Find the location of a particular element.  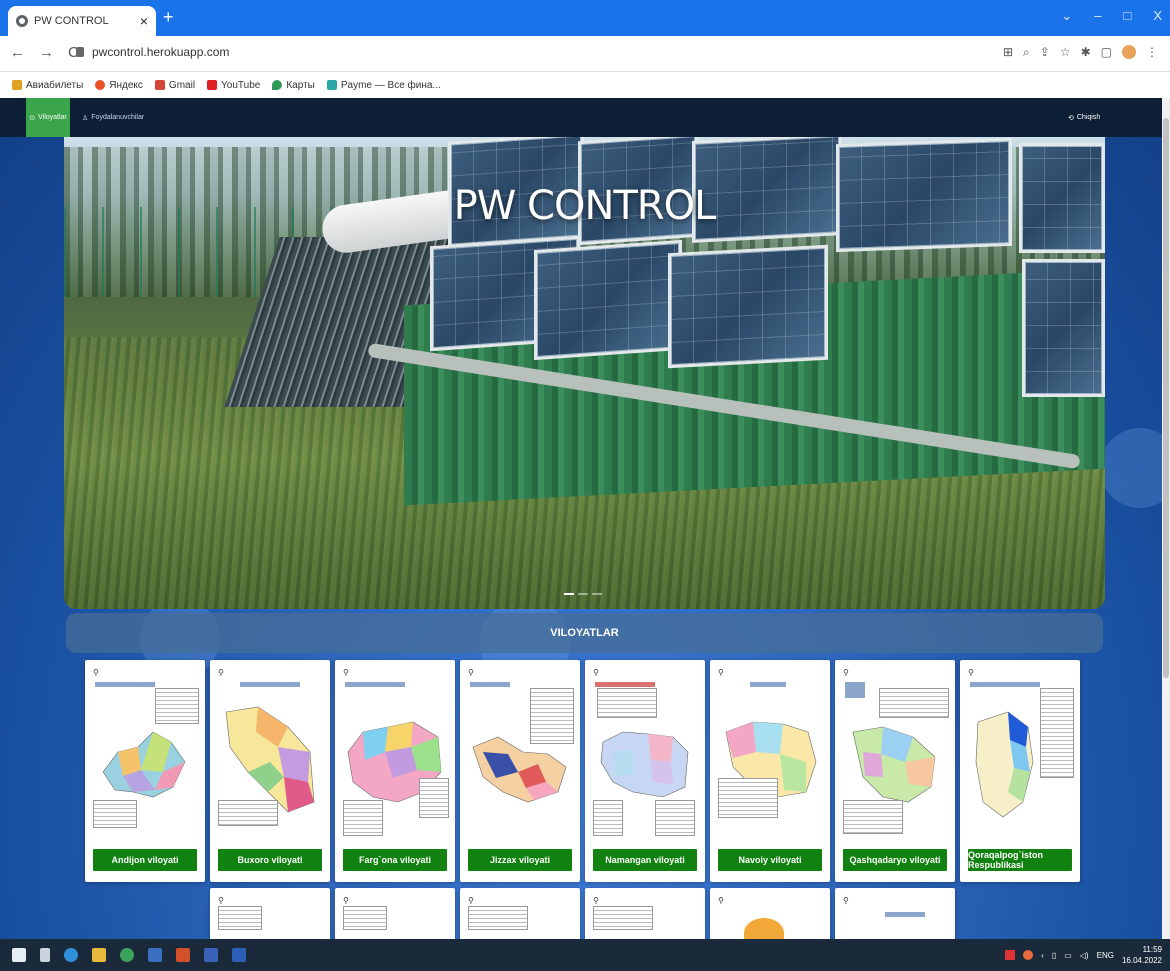

sidepanel-icon: ▢ is located at coordinates (1106, 52).